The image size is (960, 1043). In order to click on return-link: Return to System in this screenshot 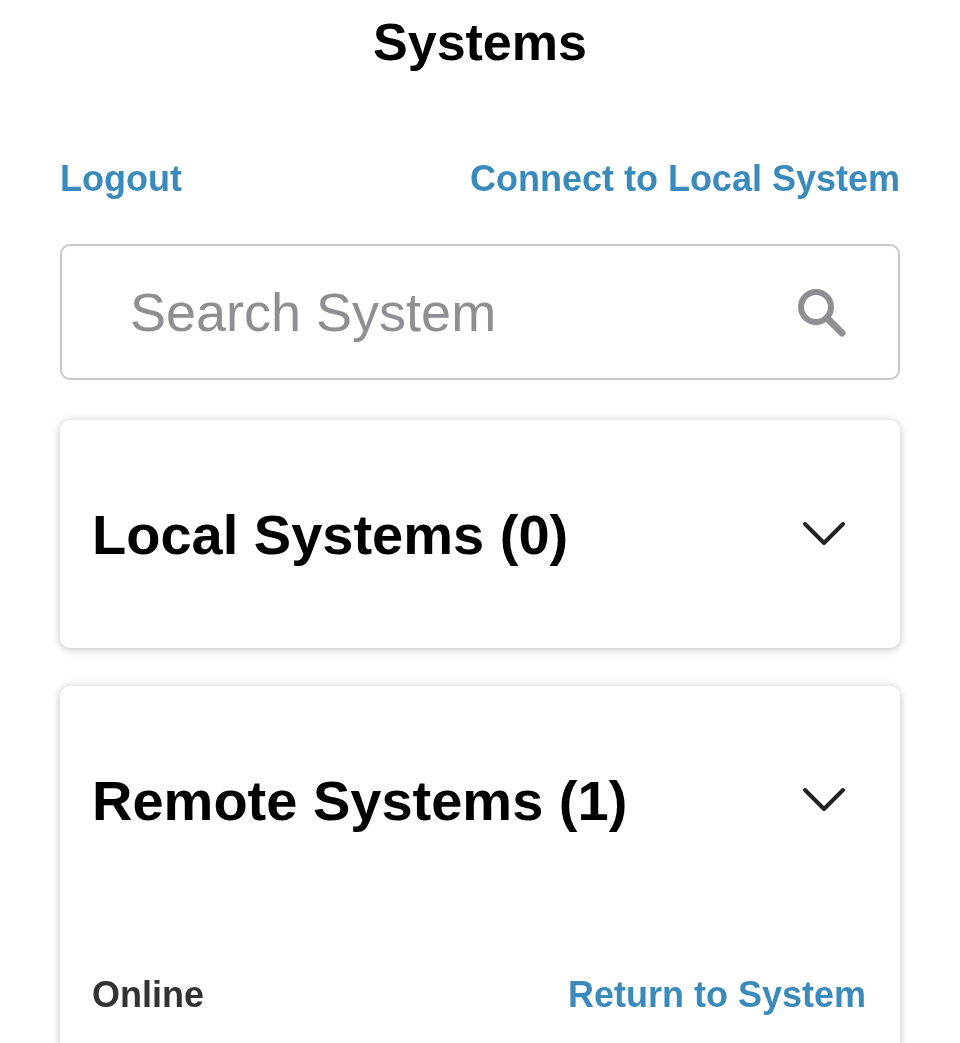, I will do `click(716, 995)`.